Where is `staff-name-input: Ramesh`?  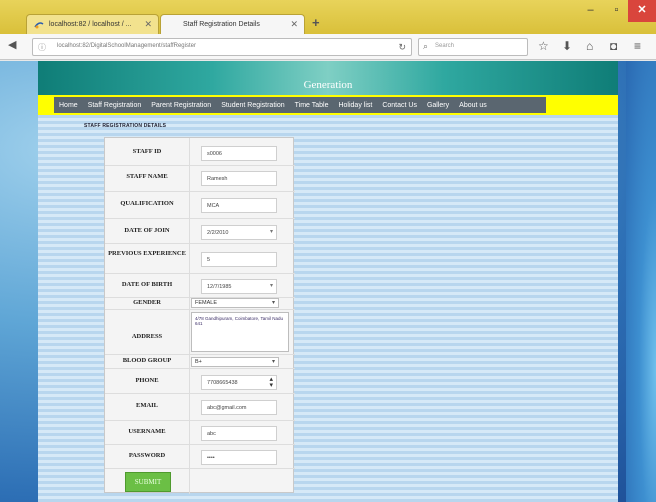 staff-name-input: Ramesh is located at coordinates (239, 178).